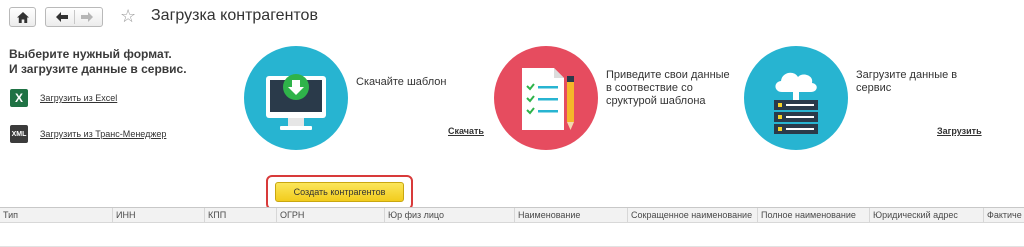 This screenshot has width=1024, height=247. What do you see at coordinates (296, 102) in the screenshot?
I see `monitor-download-icon` at bounding box center [296, 102].